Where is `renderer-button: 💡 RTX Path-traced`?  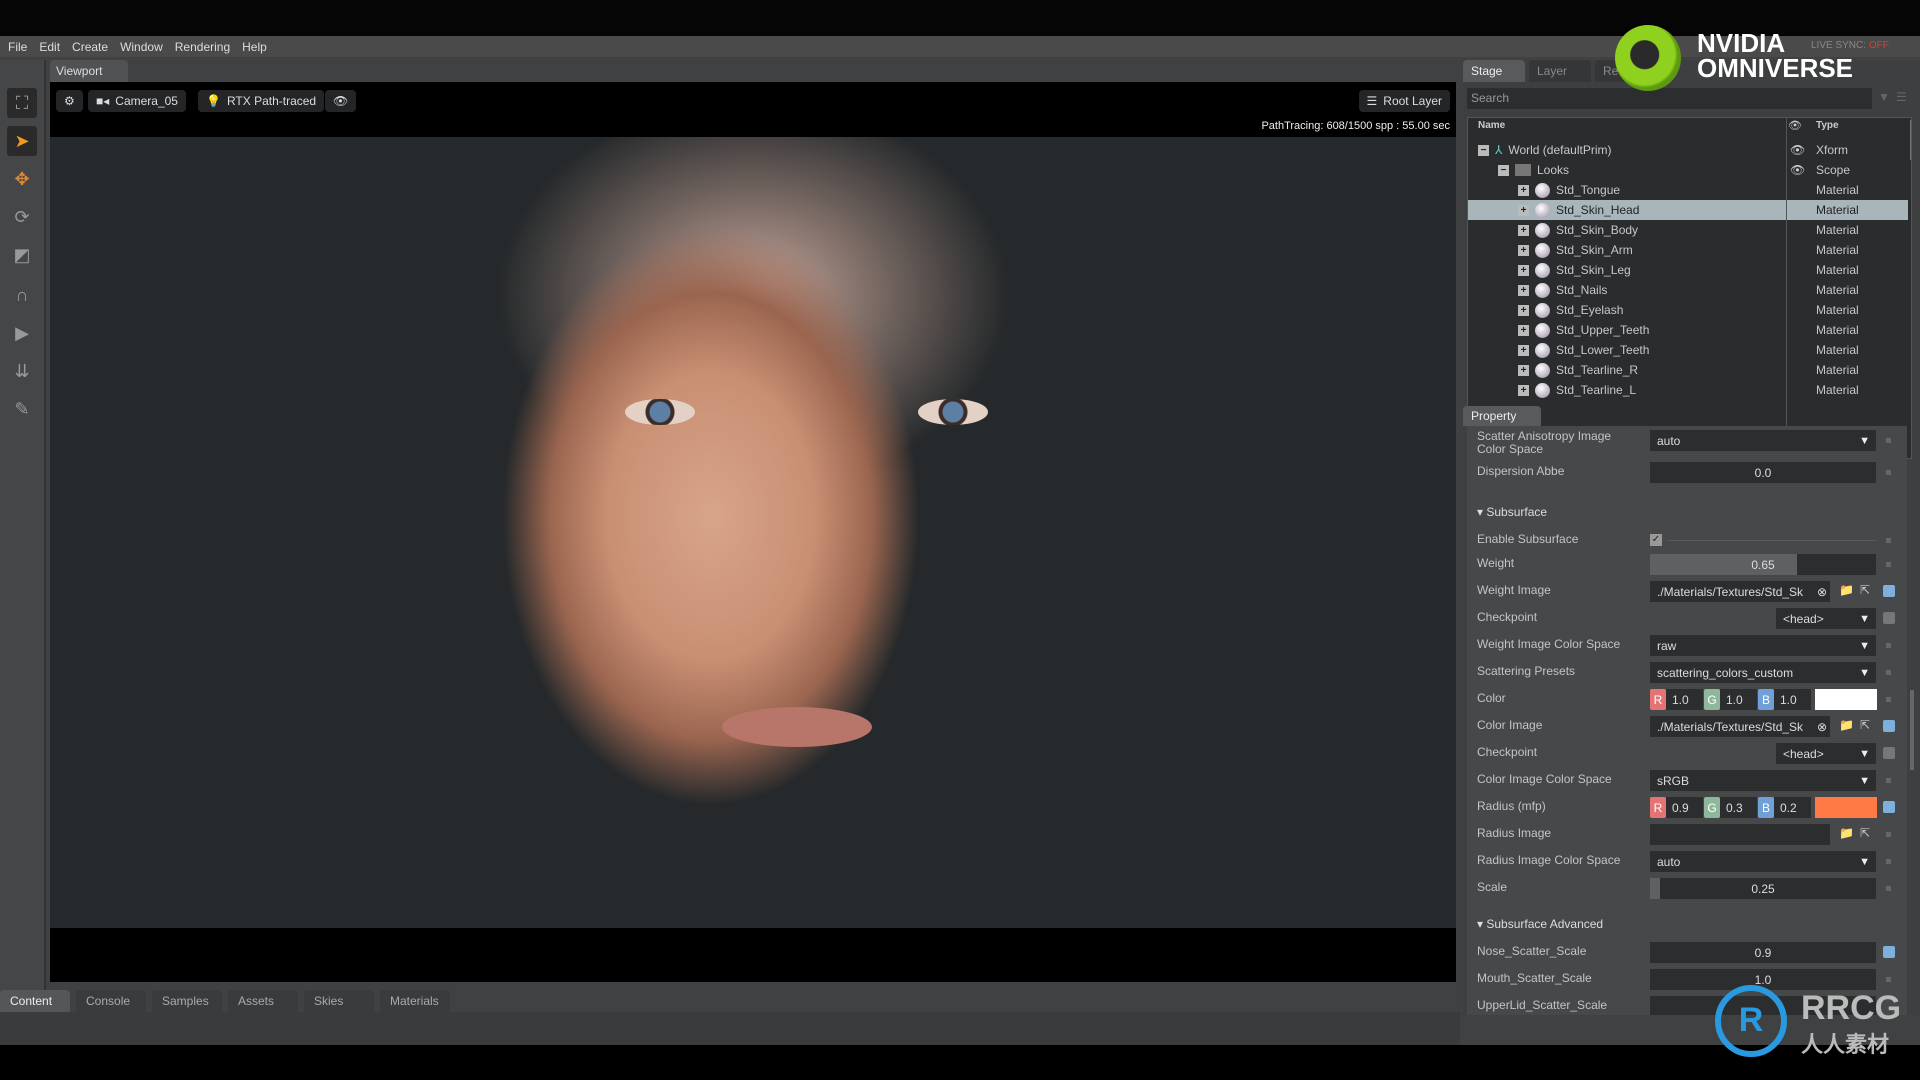
renderer-button: 💡 RTX Path-traced is located at coordinates (261, 101).